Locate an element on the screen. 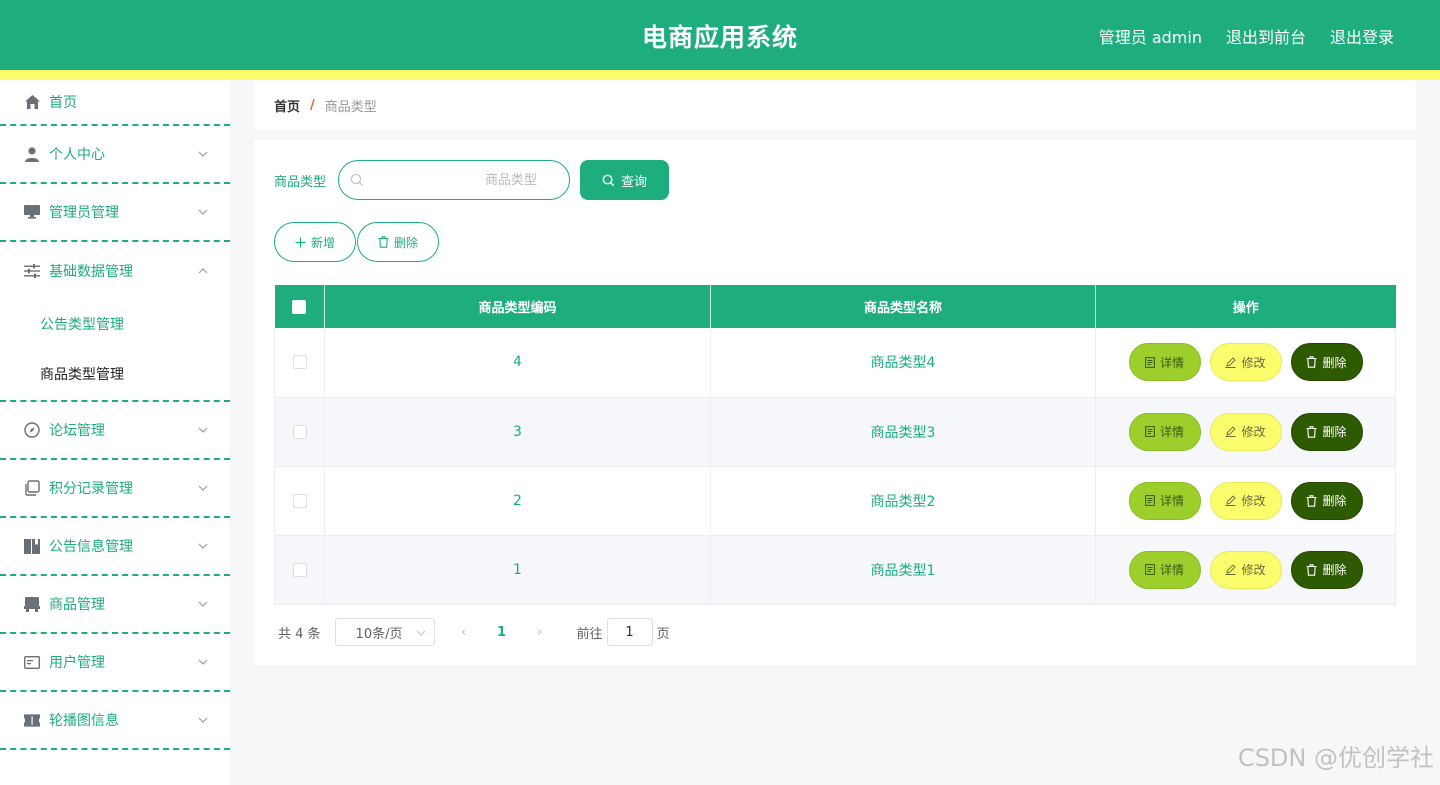  sidebar-subitem-notice-types: 公告类型管理 is located at coordinates (115, 325).